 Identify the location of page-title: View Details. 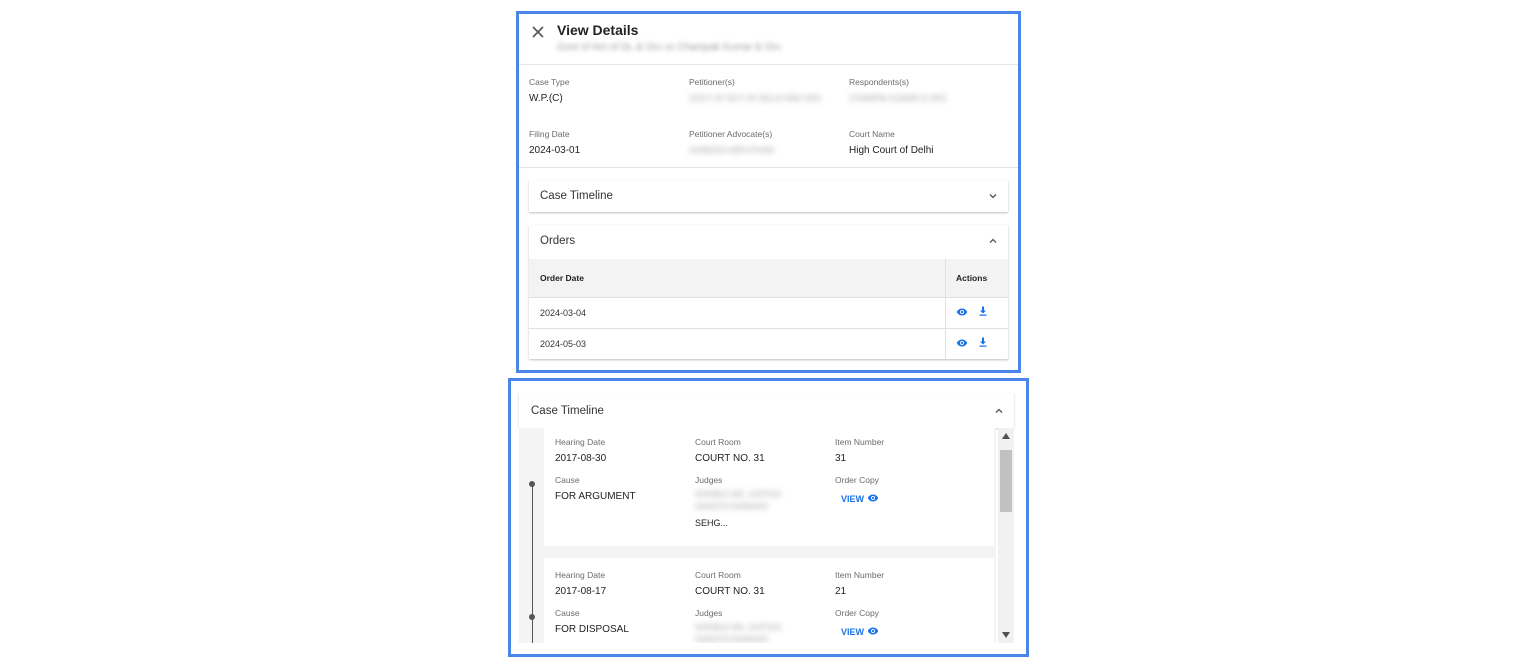
(598, 30).